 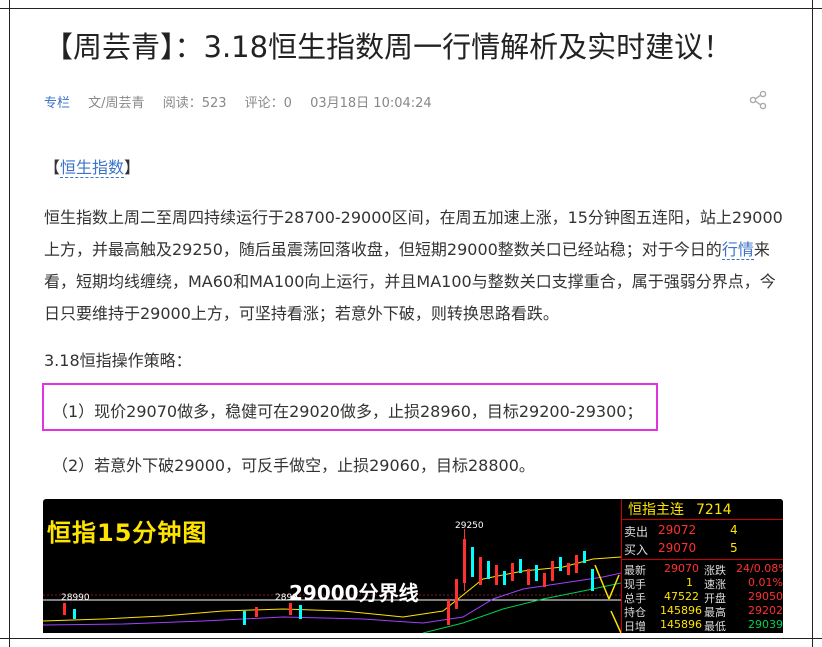 What do you see at coordinates (268, 103) in the screenshot?
I see `comment-count: 评论：0` at bounding box center [268, 103].